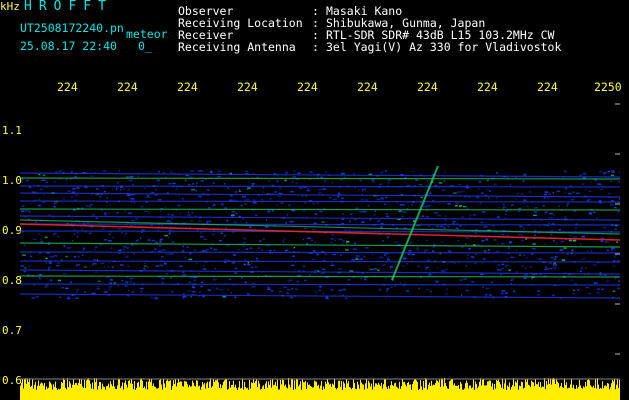 This screenshot has height=400, width=629. What do you see at coordinates (68, 7) in the screenshot?
I see `app-logo: HROFFT` at bounding box center [68, 7].